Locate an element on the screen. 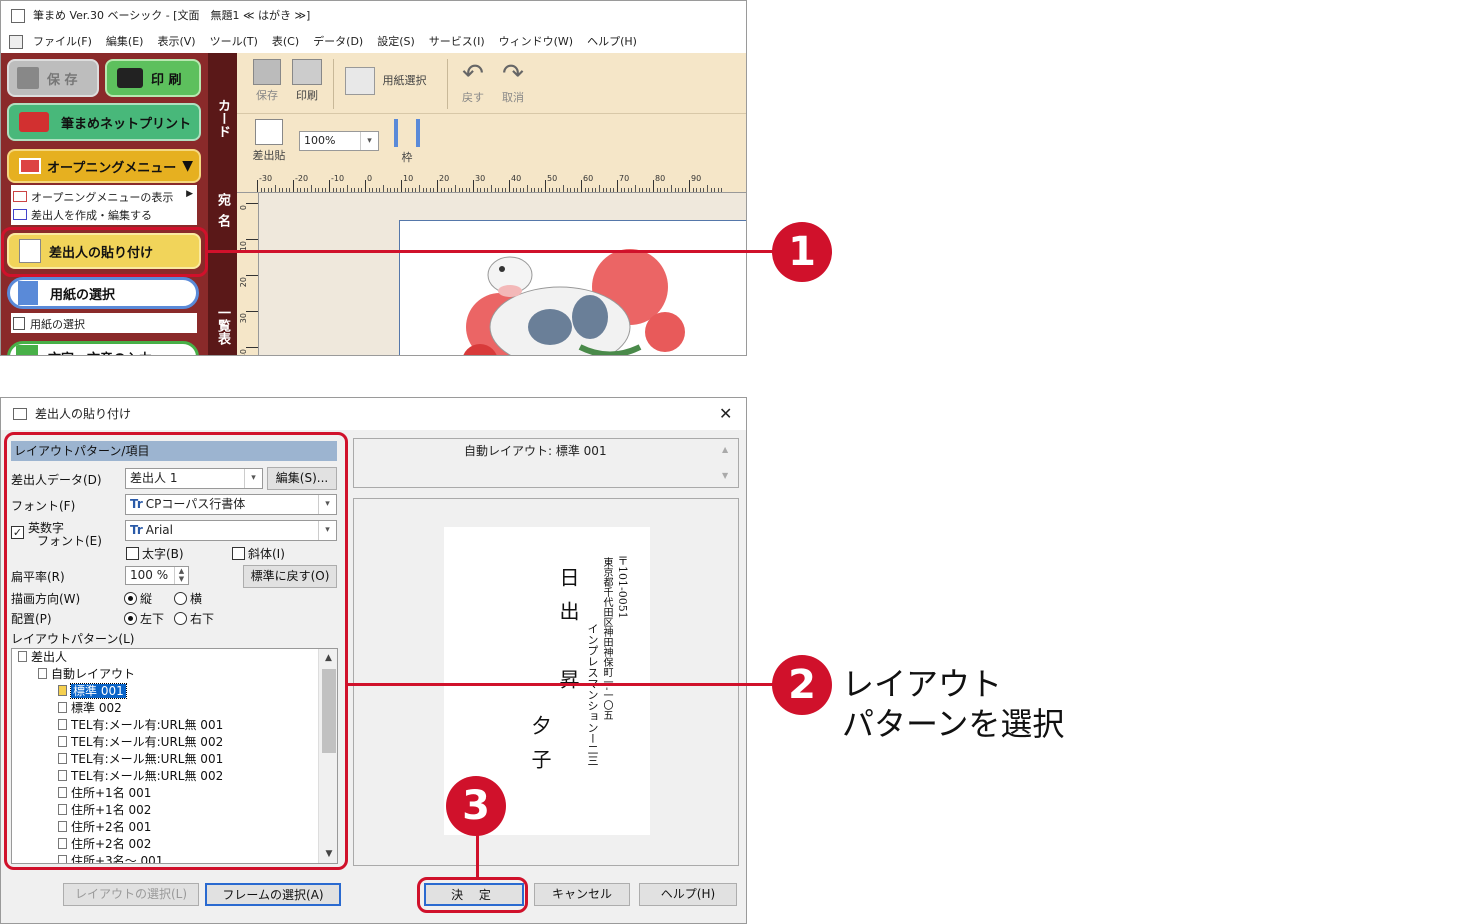 This screenshot has height=924, width=1461. ox-camellia-illustration is located at coordinates (574, 302).